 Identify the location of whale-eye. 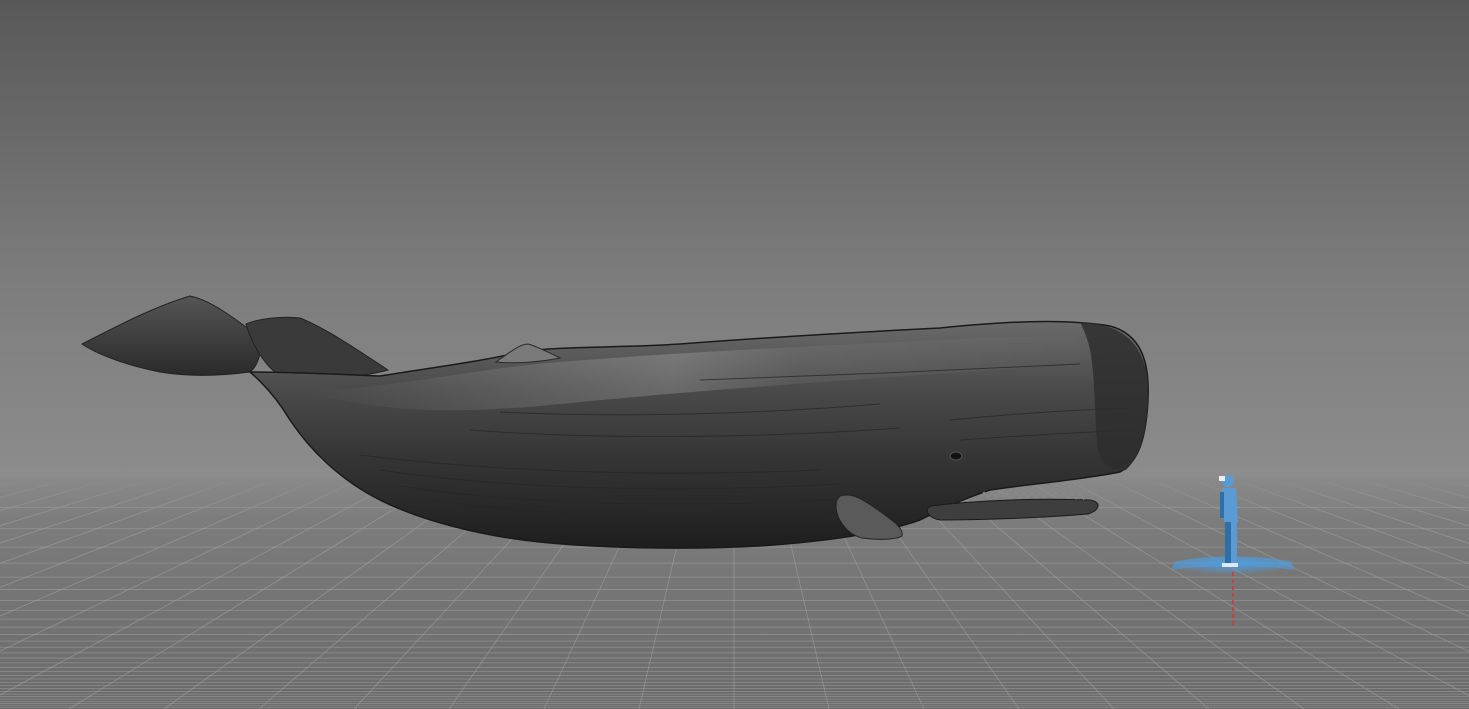
(956, 456).